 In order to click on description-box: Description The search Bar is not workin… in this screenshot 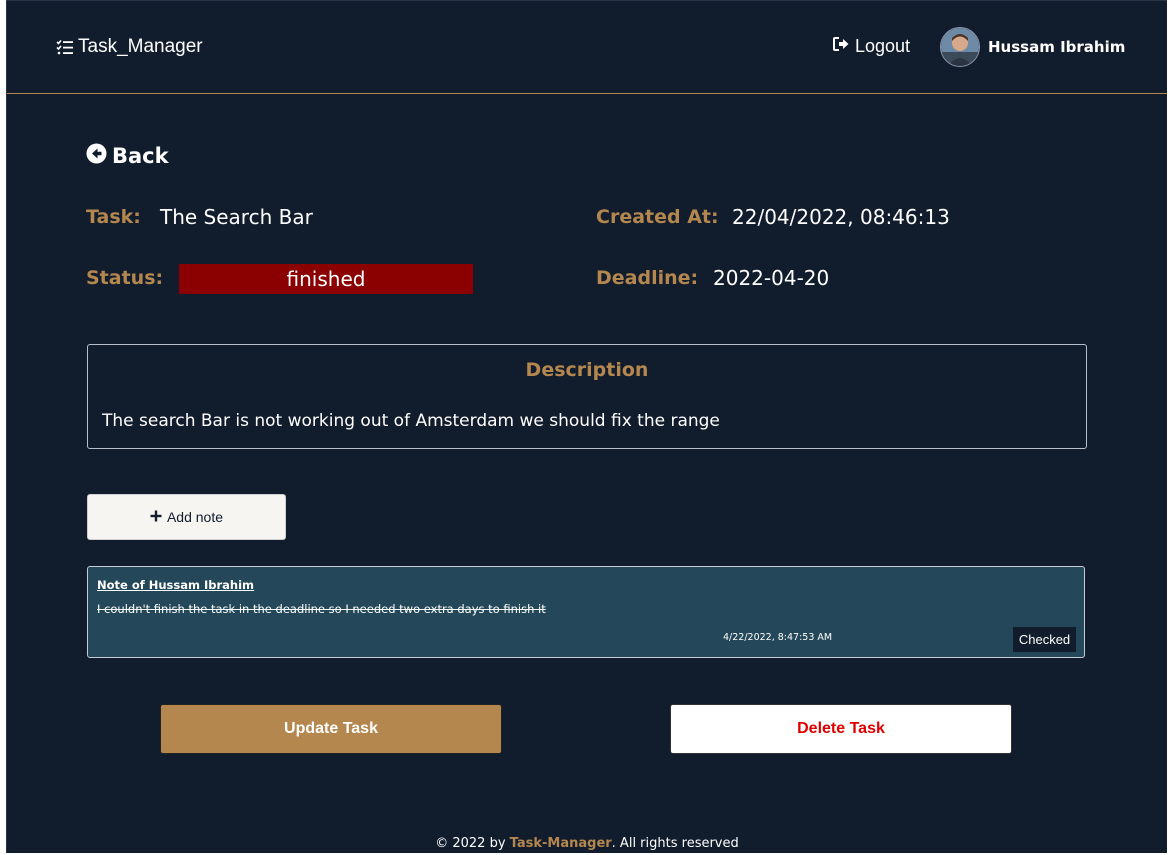, I will do `click(587, 396)`.